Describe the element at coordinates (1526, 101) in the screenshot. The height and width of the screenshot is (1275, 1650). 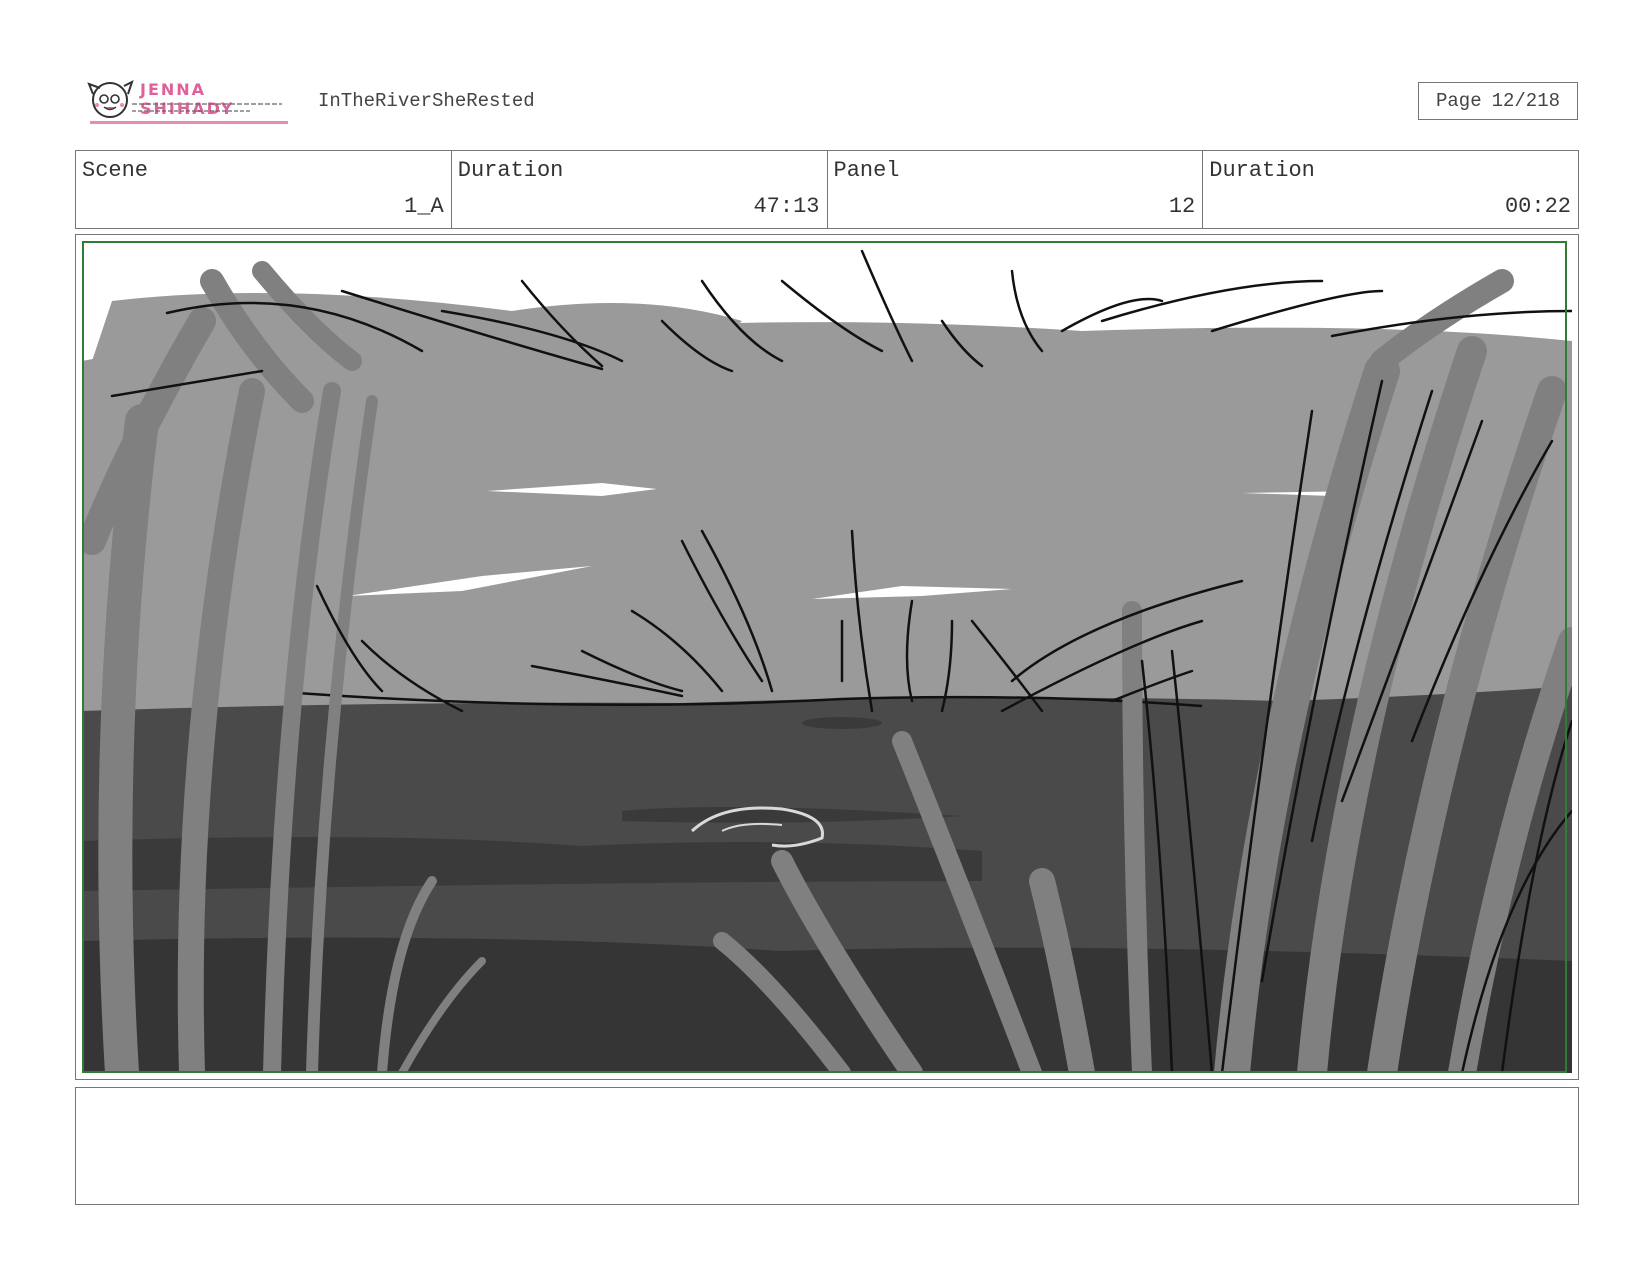
I see `page-number: 12/218` at that location.